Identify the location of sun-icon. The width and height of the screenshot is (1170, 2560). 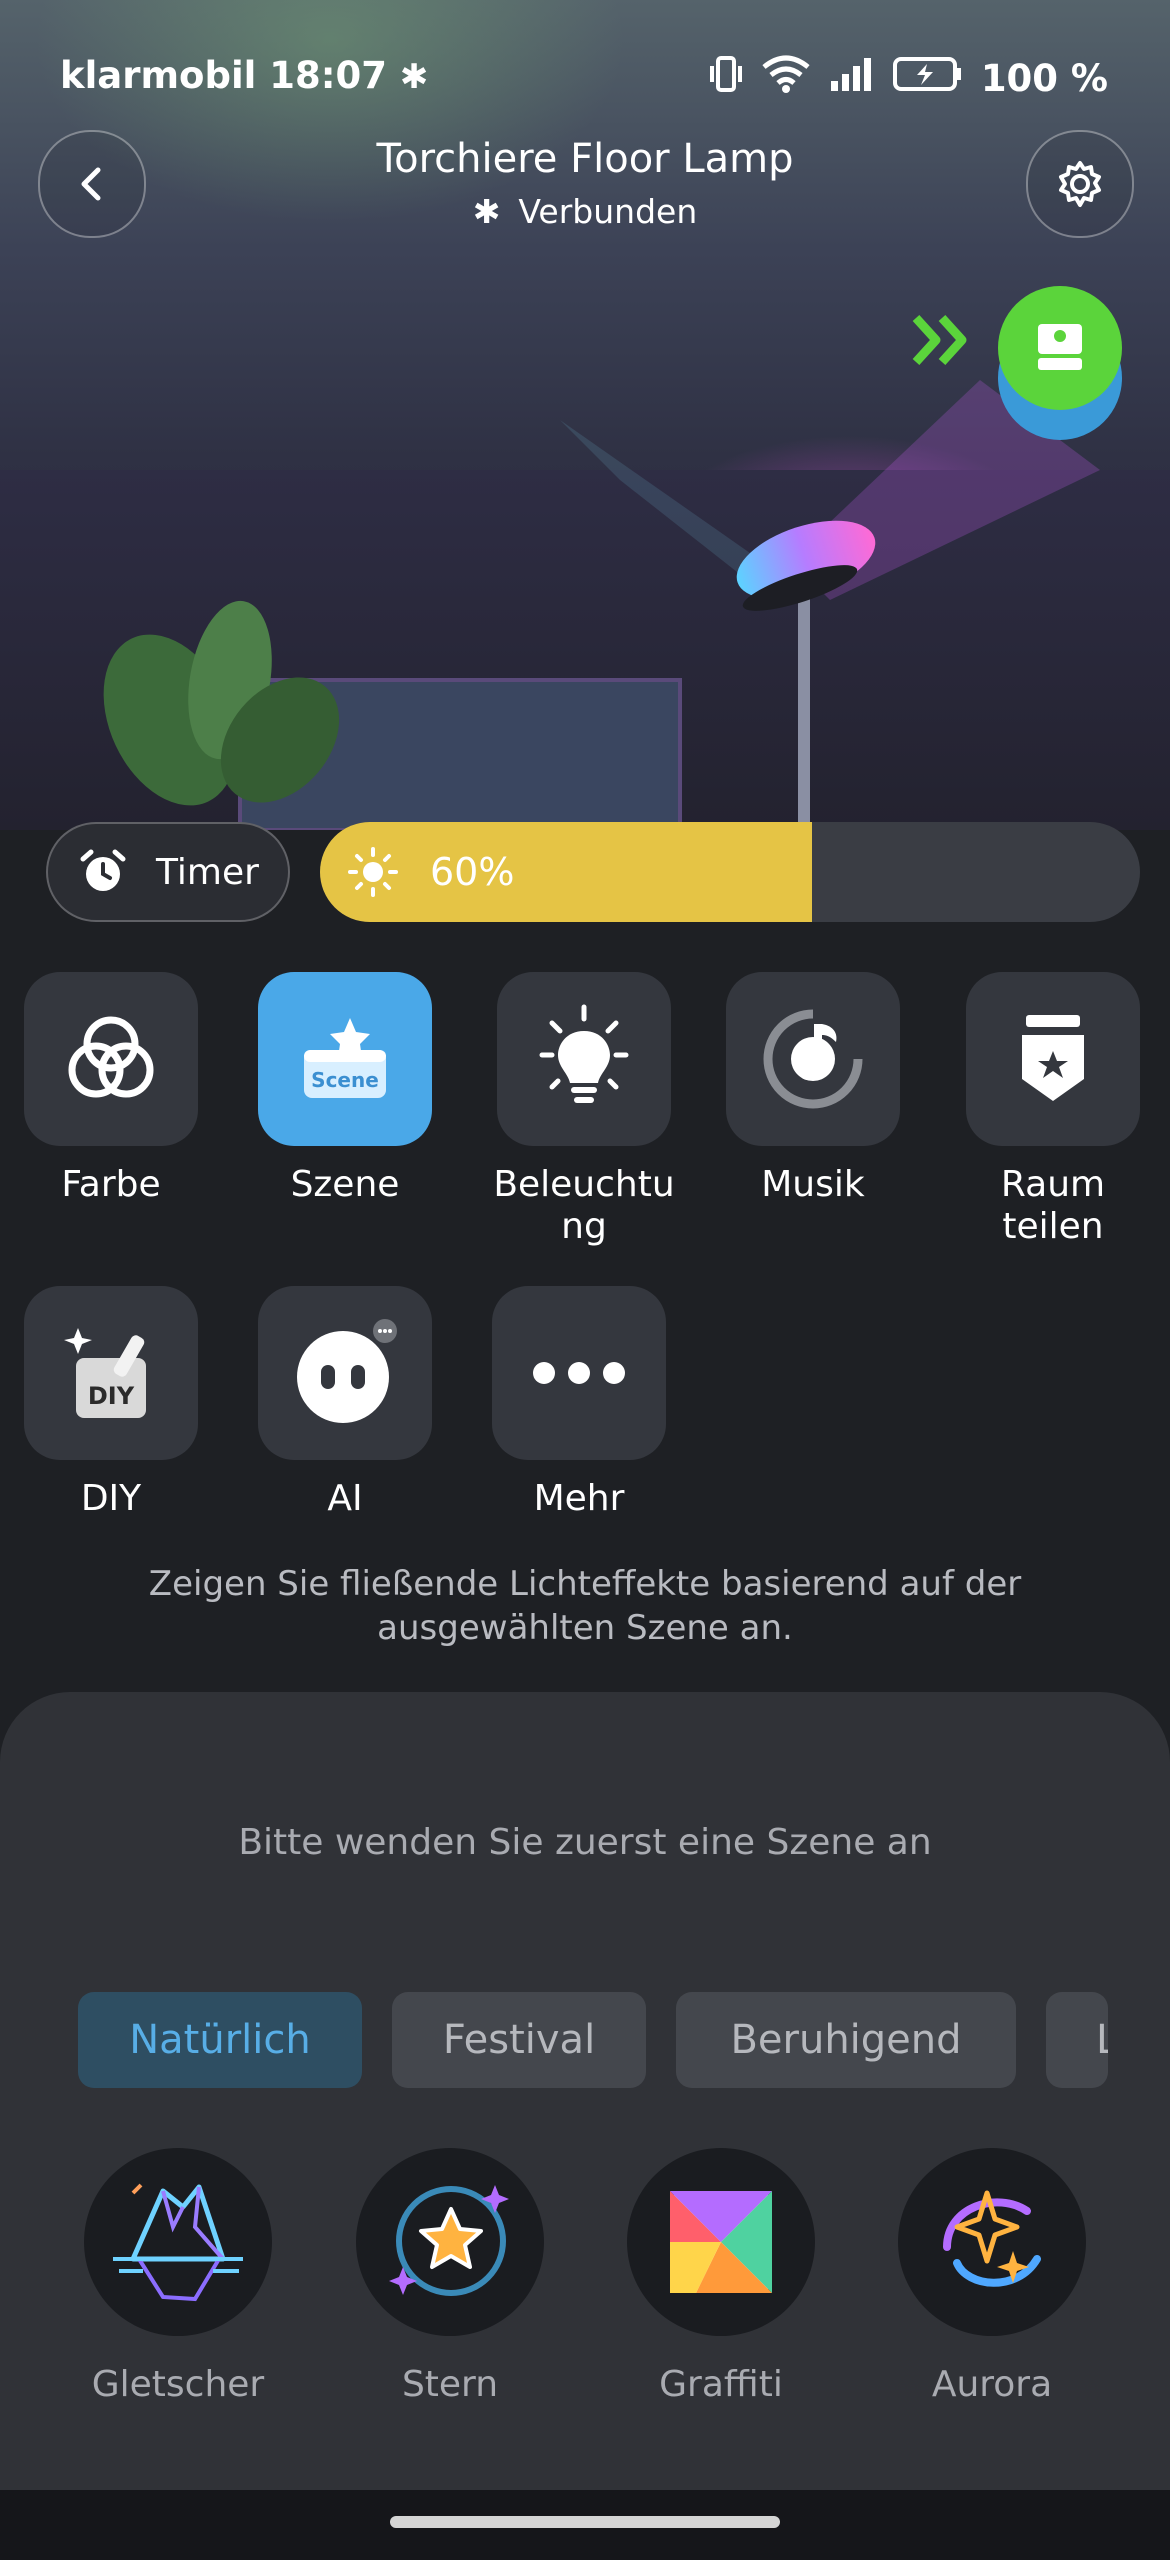
(373, 872).